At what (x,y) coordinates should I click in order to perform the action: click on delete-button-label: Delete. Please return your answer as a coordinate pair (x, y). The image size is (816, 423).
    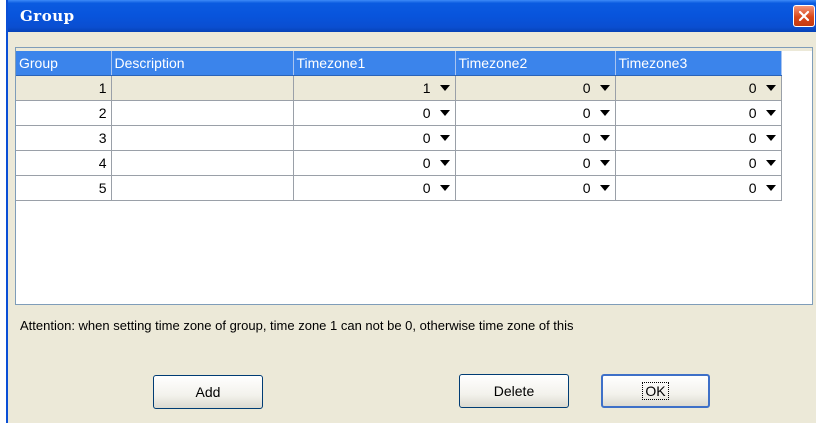
    Looking at the image, I should click on (514, 391).